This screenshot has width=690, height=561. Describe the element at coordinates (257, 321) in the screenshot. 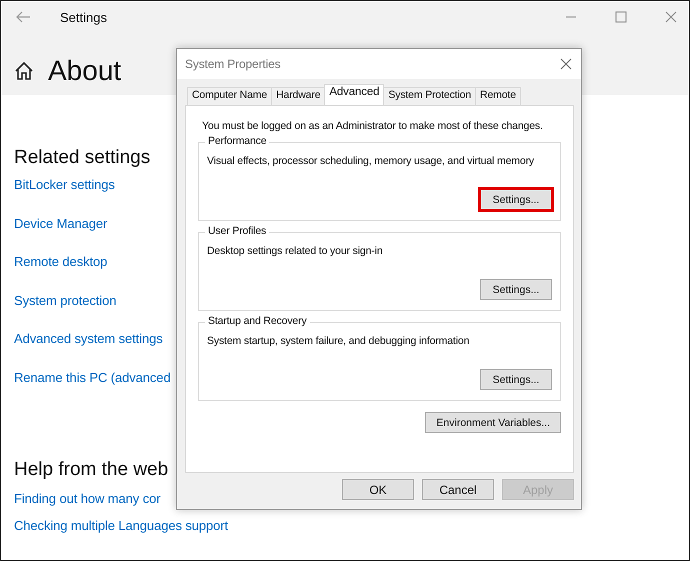

I see `group-title: Startup and Recovery` at that location.